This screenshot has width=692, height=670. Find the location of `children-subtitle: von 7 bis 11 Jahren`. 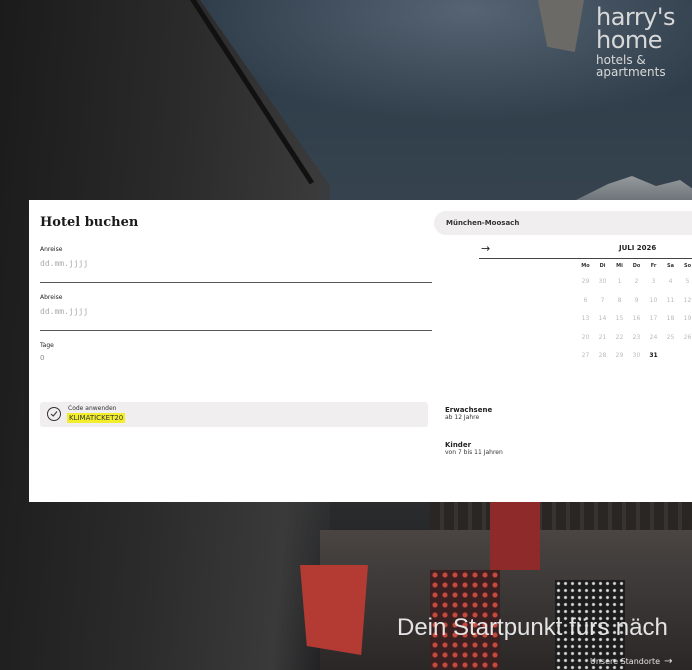

children-subtitle: von 7 bis 11 Jahren is located at coordinates (474, 452).